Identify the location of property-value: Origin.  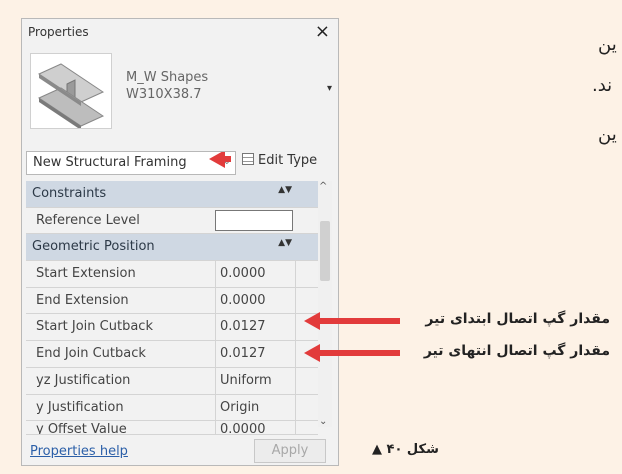
(255, 407).